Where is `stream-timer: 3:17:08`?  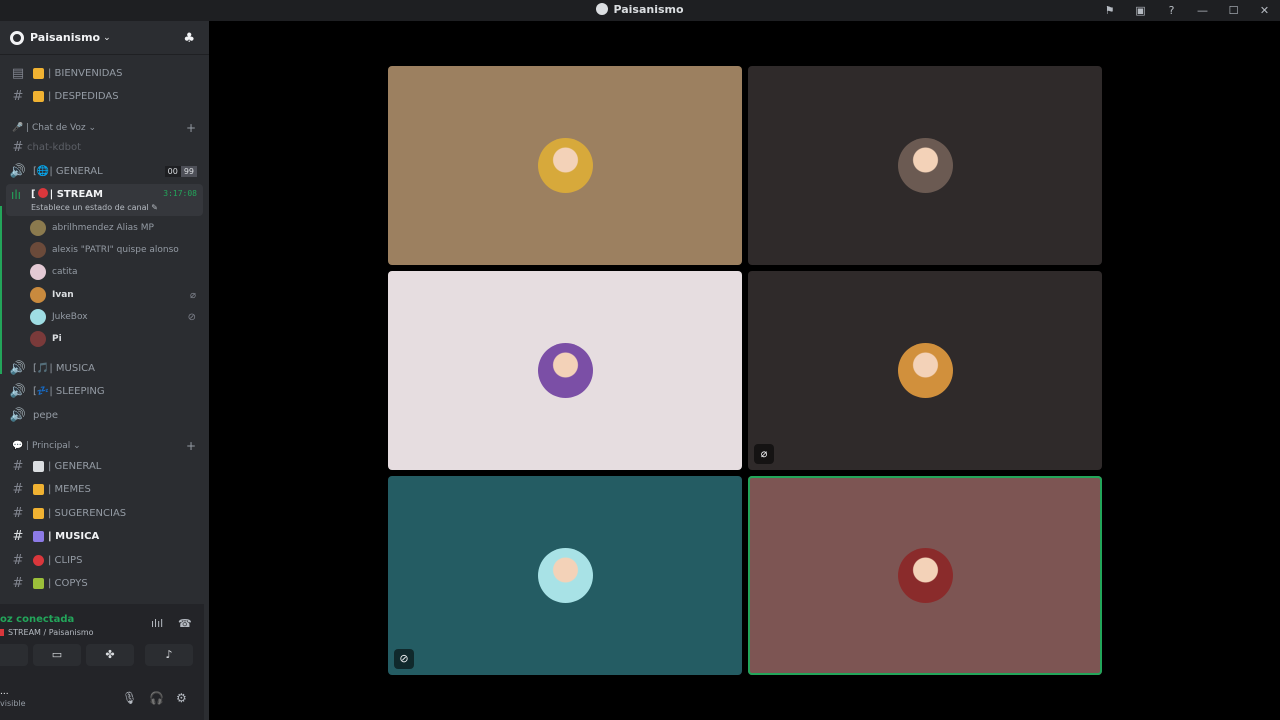
stream-timer: 3:17:08 is located at coordinates (180, 193).